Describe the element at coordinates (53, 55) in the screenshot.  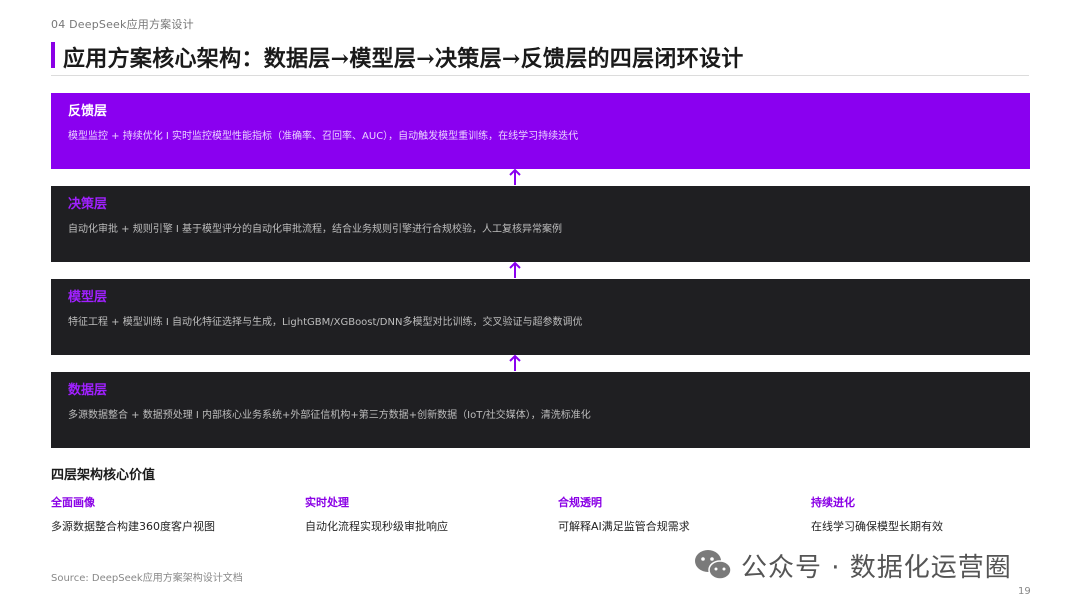
I see `title-accent-bar` at that location.